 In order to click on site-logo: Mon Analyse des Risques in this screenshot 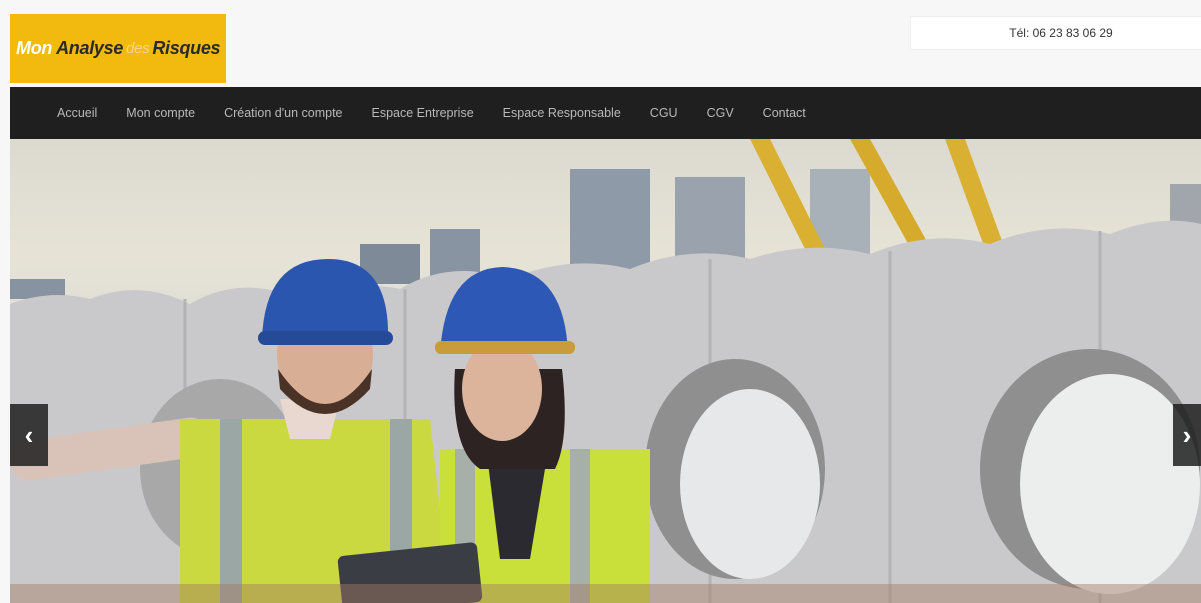, I will do `click(118, 48)`.